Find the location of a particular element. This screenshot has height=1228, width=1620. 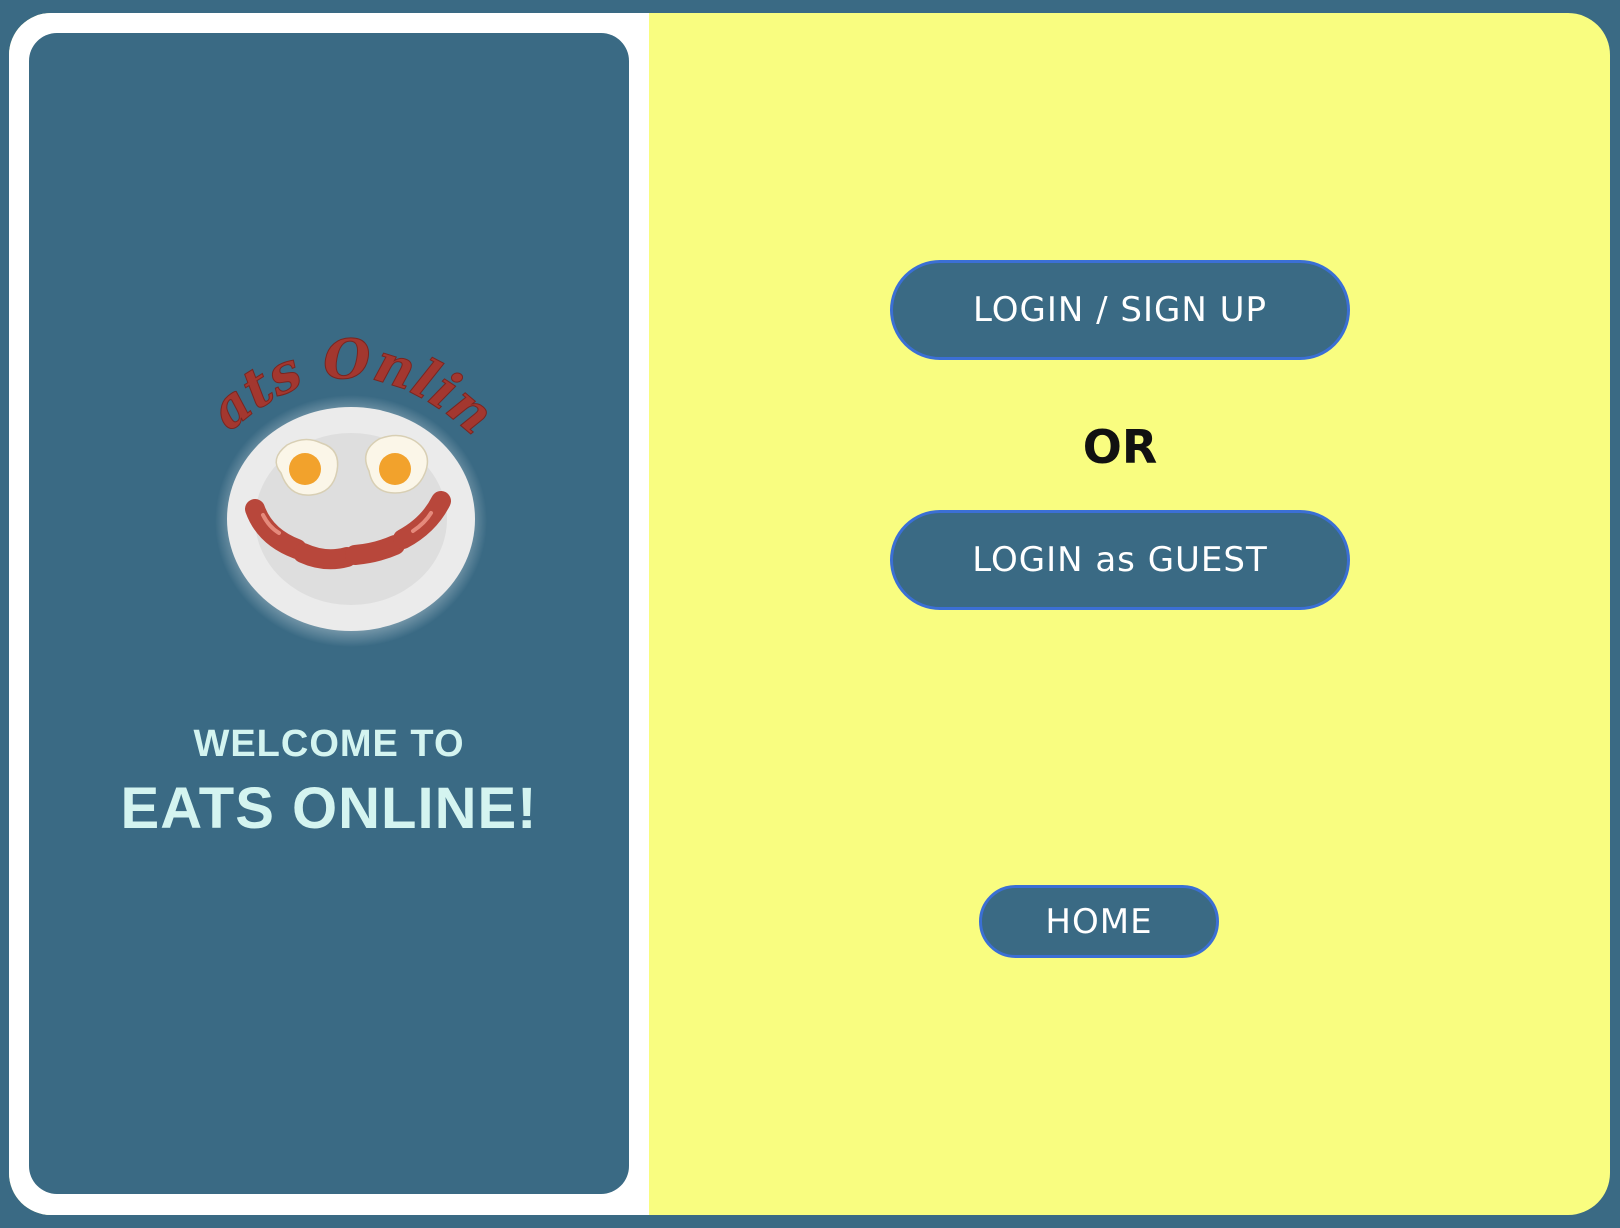

login-as-guest-button: LOGIN as GUEST is located at coordinates (1120, 560).